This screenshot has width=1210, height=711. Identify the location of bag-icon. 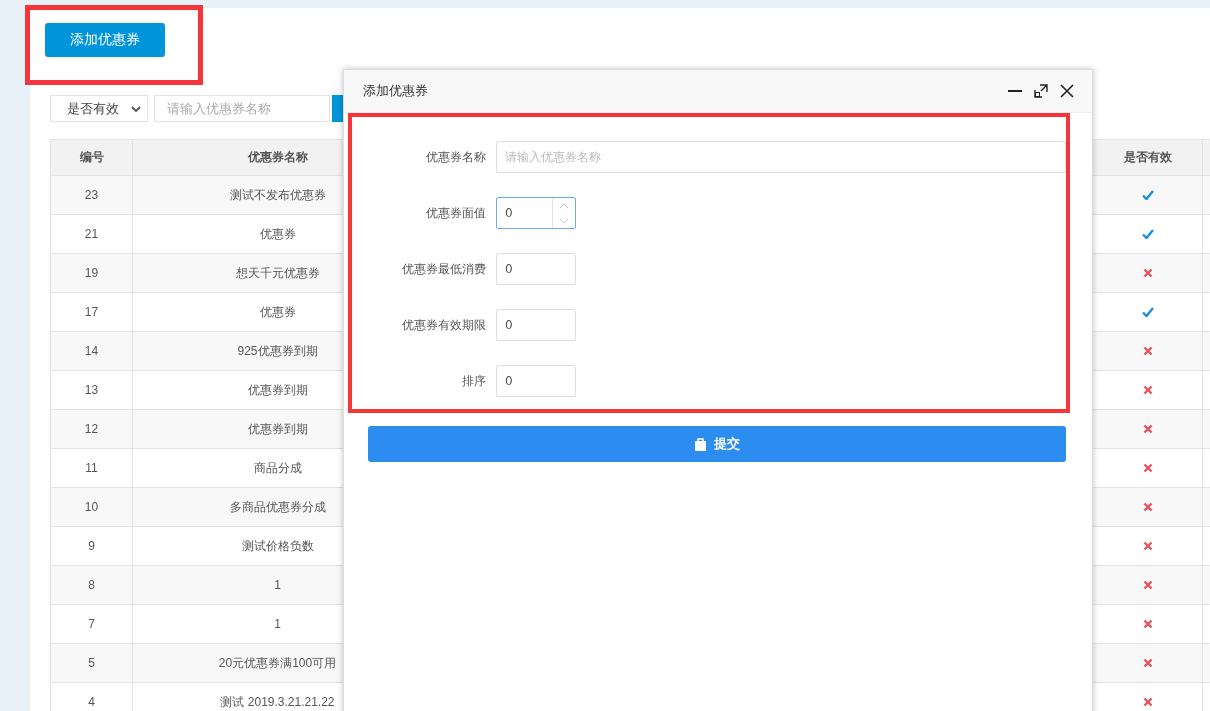
(700, 444).